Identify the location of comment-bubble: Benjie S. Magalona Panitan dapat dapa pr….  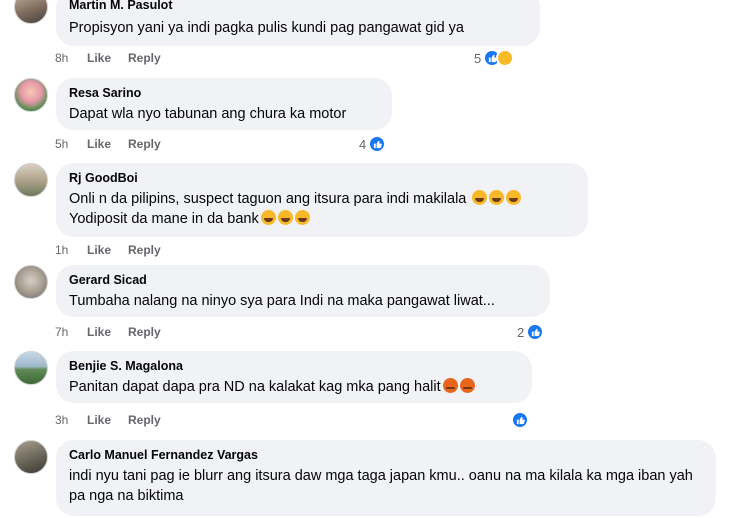
(294, 377).